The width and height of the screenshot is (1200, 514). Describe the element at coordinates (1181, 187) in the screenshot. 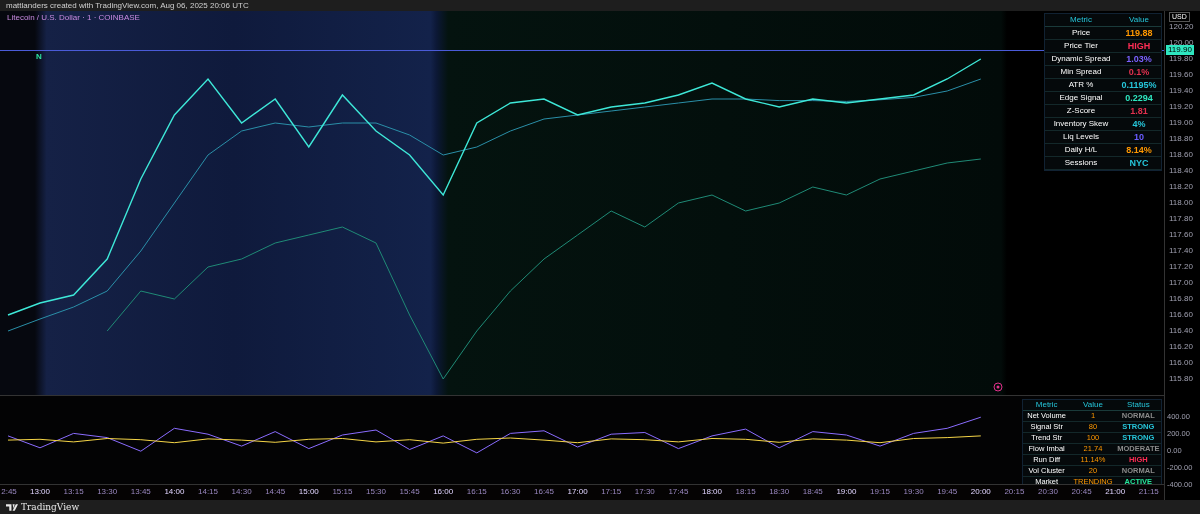

I see `price-label: 118.20` at that location.